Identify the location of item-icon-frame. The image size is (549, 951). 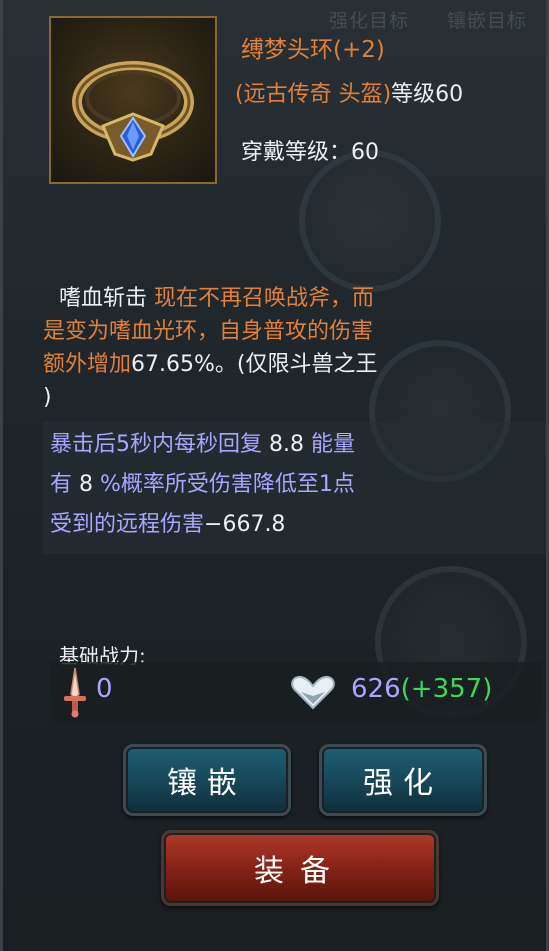
(133, 100).